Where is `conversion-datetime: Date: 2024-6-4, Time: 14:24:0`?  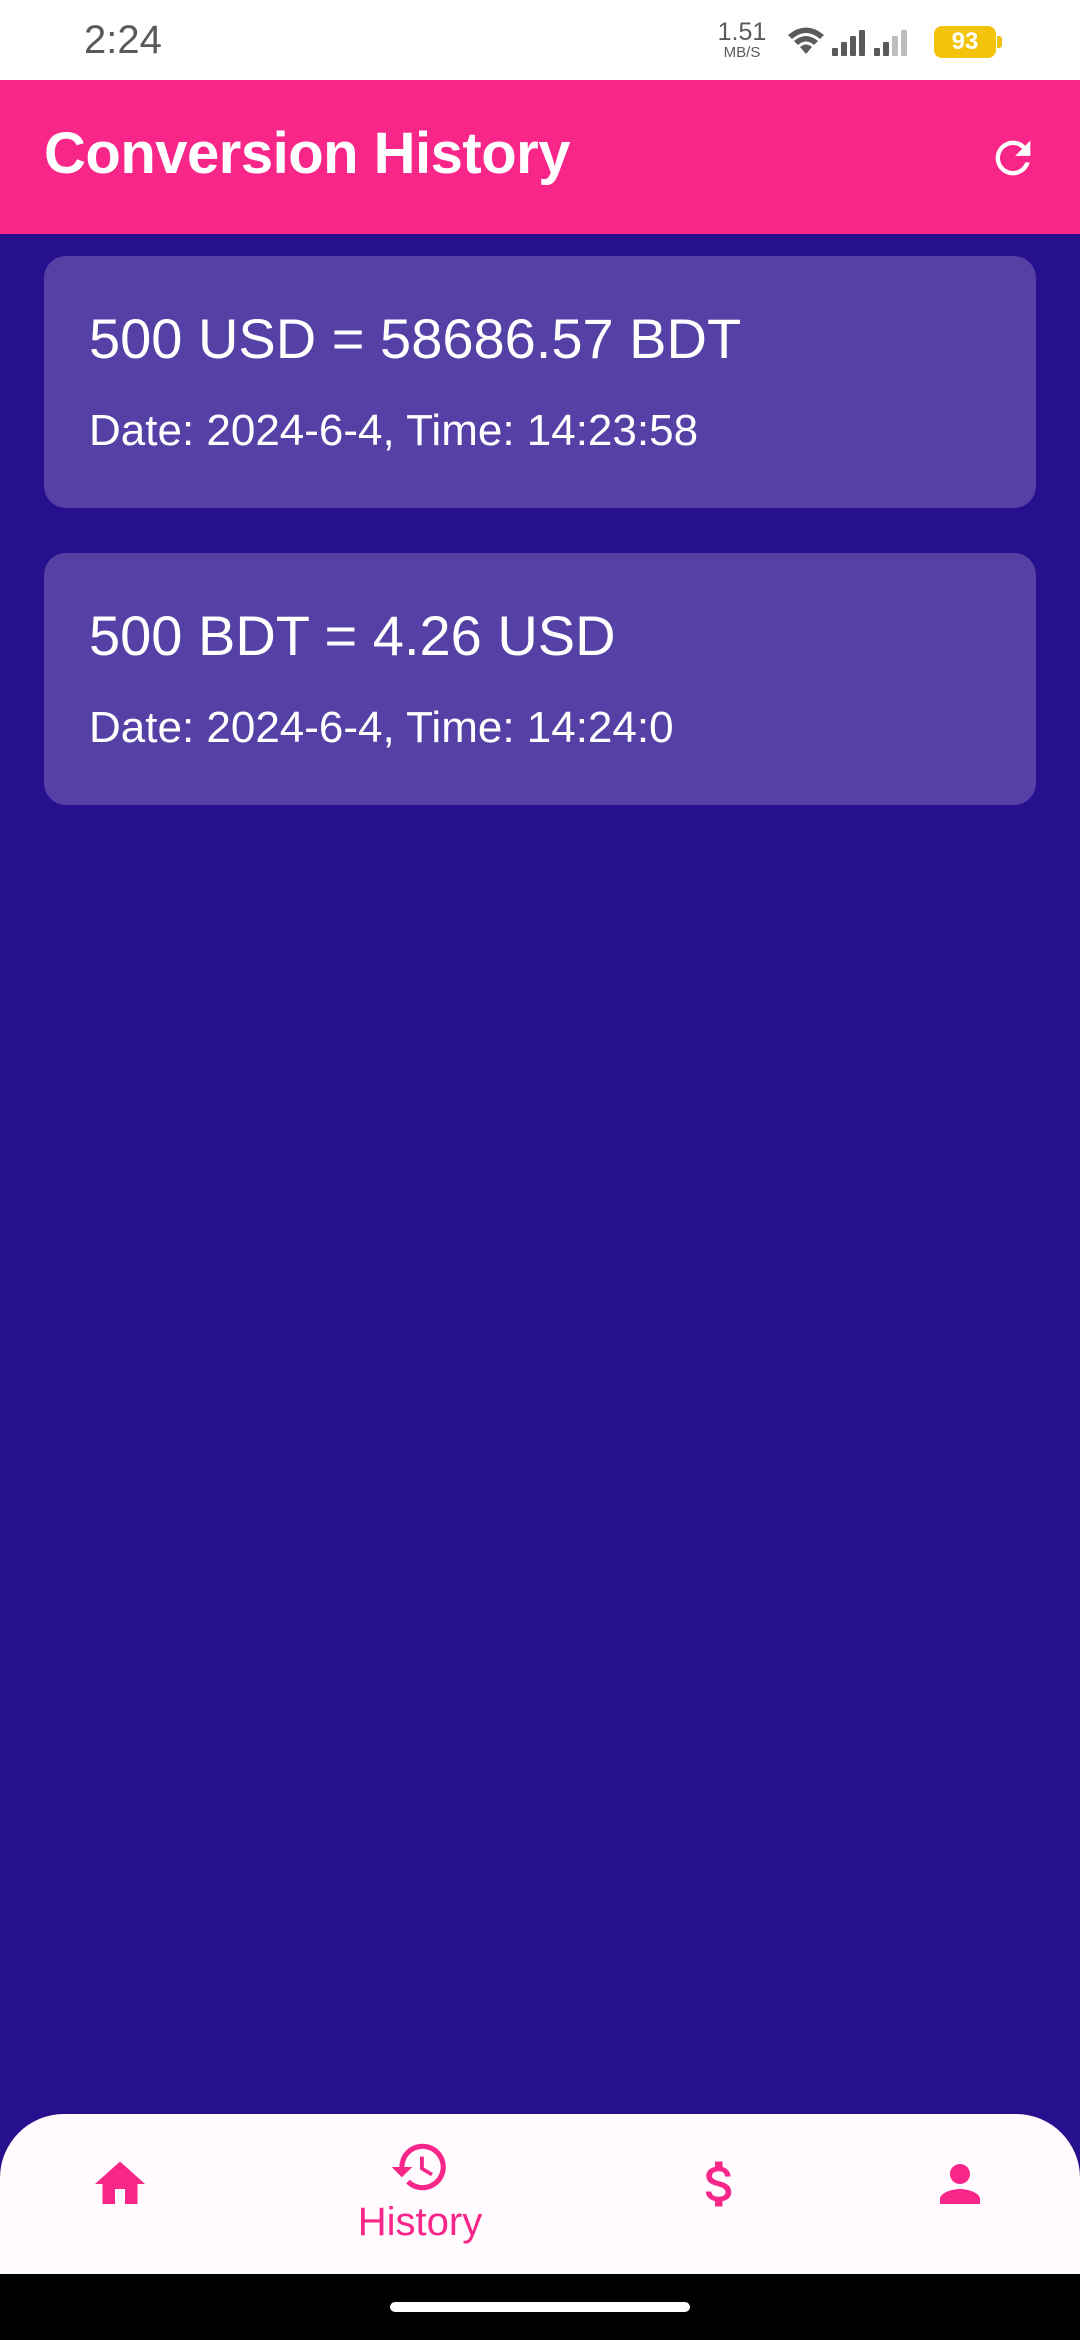 conversion-datetime: Date: 2024-6-4, Time: 14:24:0 is located at coordinates (381, 727).